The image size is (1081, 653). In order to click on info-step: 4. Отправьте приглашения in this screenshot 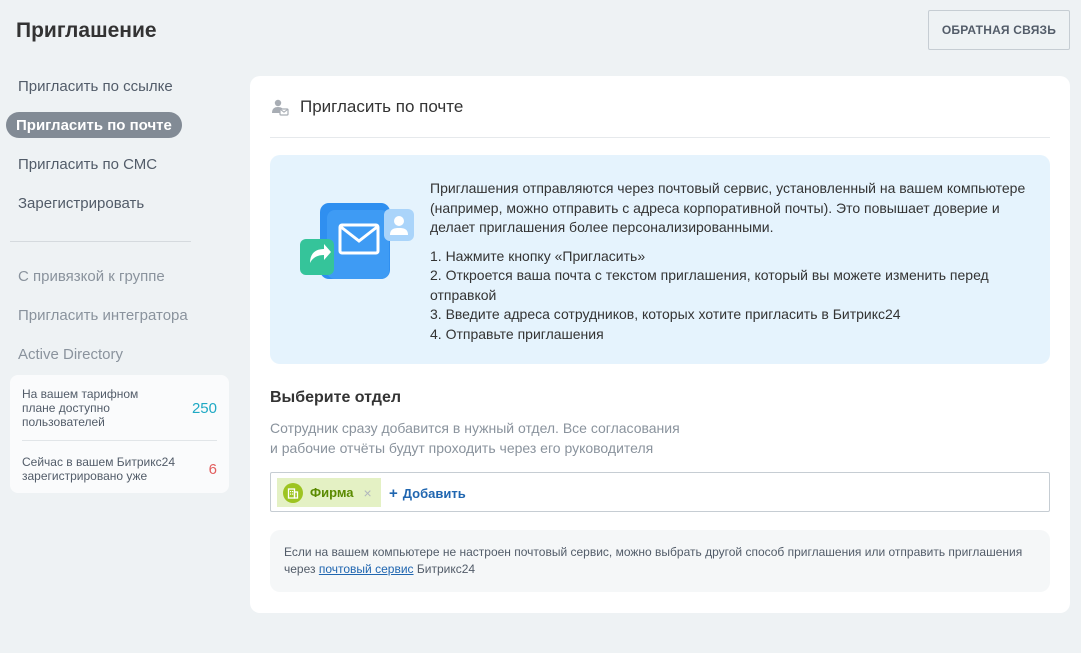, I will do `click(517, 333)`.